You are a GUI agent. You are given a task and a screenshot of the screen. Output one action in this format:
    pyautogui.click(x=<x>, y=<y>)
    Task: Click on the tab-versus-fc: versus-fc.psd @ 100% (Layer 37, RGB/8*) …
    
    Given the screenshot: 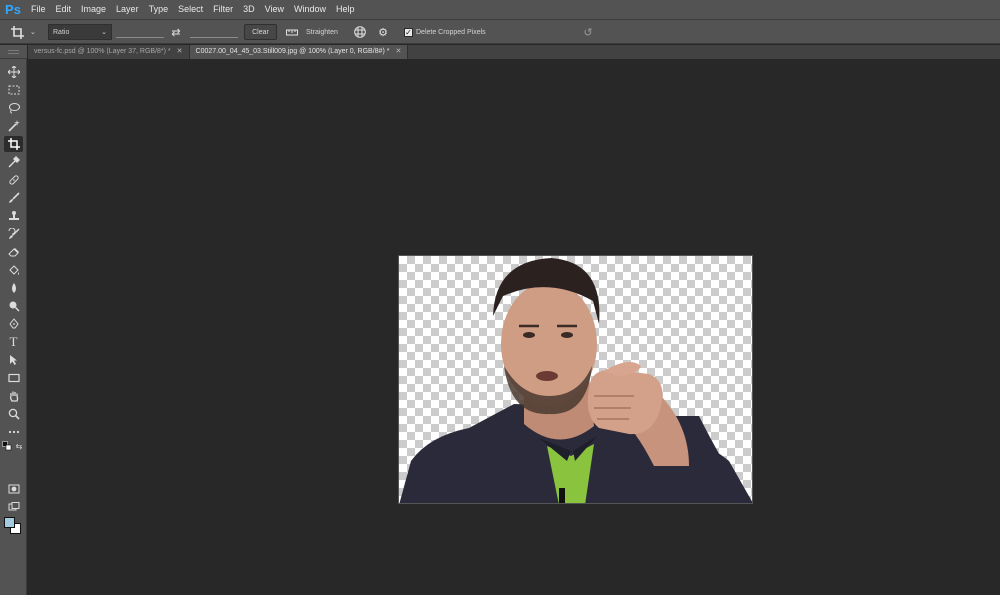 What is the action you would take?
    pyautogui.click(x=109, y=52)
    